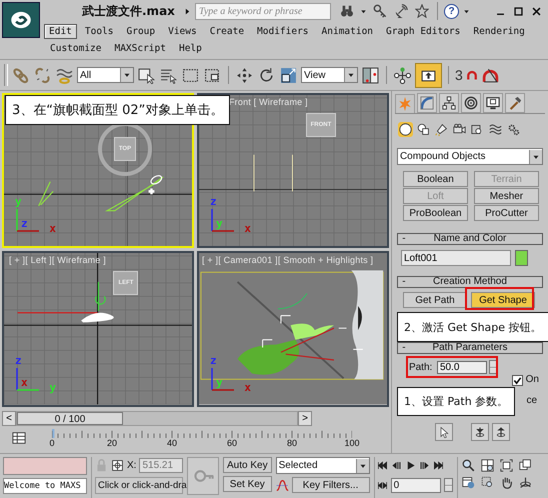 The width and height of the screenshot is (548, 498). What do you see at coordinates (232, 443) in the screenshot?
I see `tick-label: 60` at bounding box center [232, 443].